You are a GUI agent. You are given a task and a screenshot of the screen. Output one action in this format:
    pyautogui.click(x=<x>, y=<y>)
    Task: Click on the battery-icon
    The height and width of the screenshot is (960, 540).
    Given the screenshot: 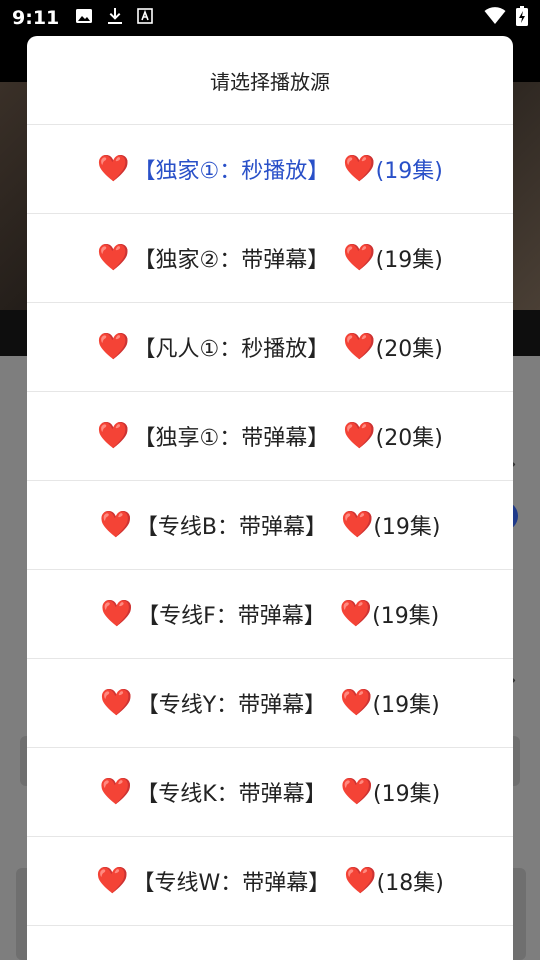 What is the action you would take?
    pyautogui.click(x=522, y=18)
    